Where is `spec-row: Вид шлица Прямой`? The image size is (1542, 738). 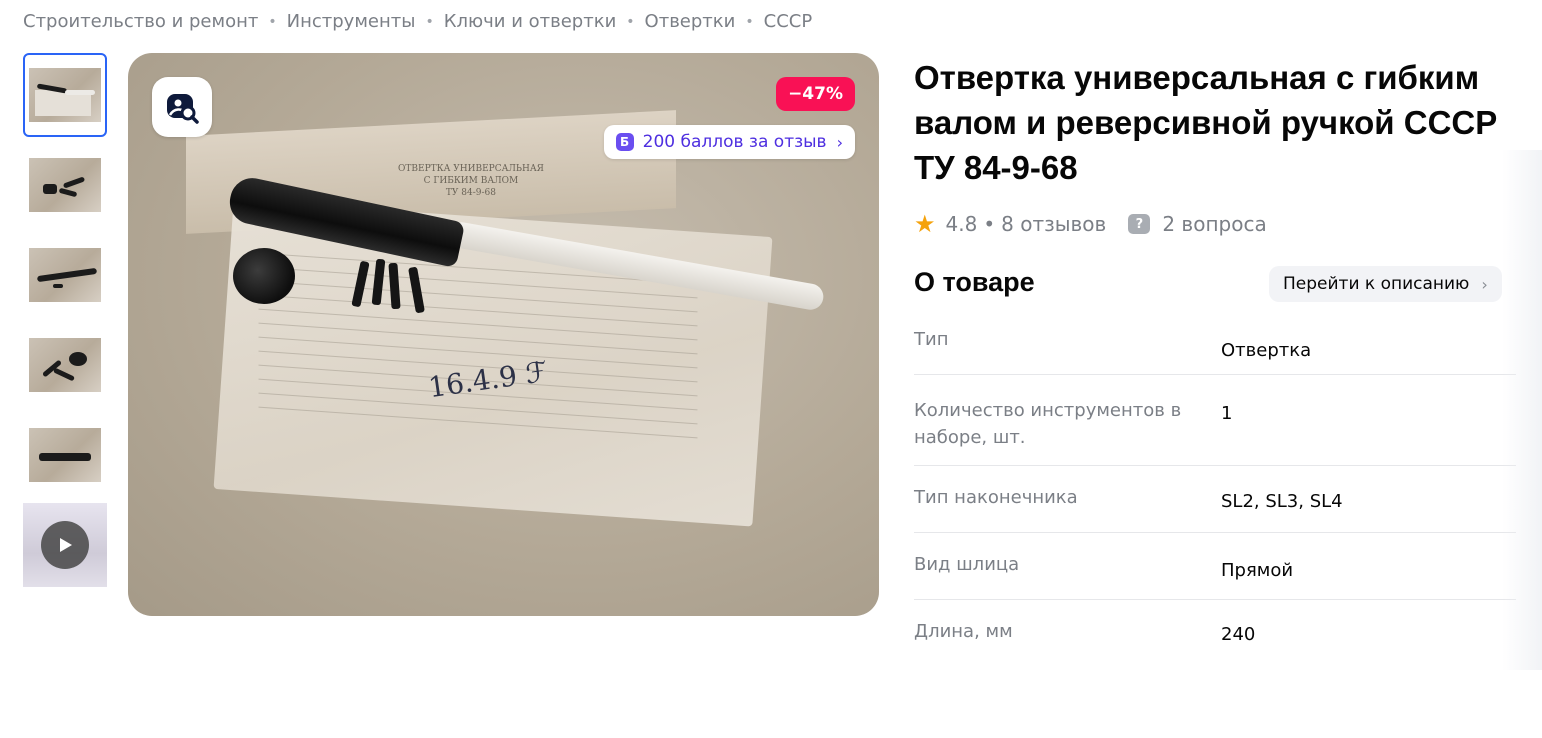 spec-row: Вид шлица Прямой is located at coordinates (1215, 566).